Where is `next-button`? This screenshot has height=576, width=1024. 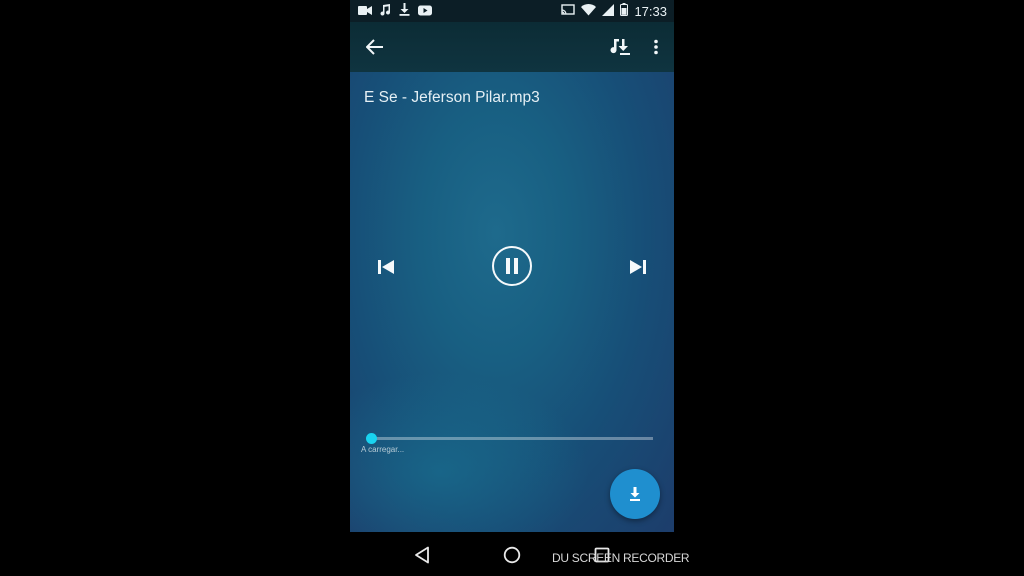
next-button is located at coordinates (638, 267).